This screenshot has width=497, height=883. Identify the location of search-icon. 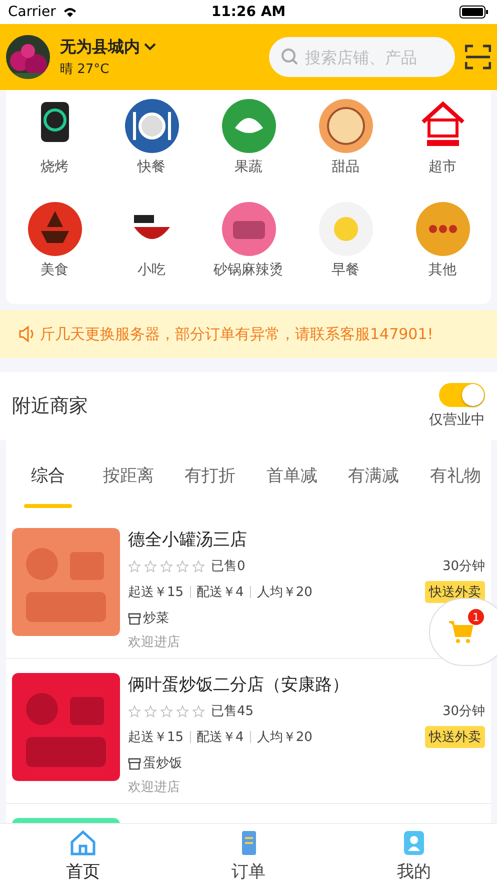
(290, 57).